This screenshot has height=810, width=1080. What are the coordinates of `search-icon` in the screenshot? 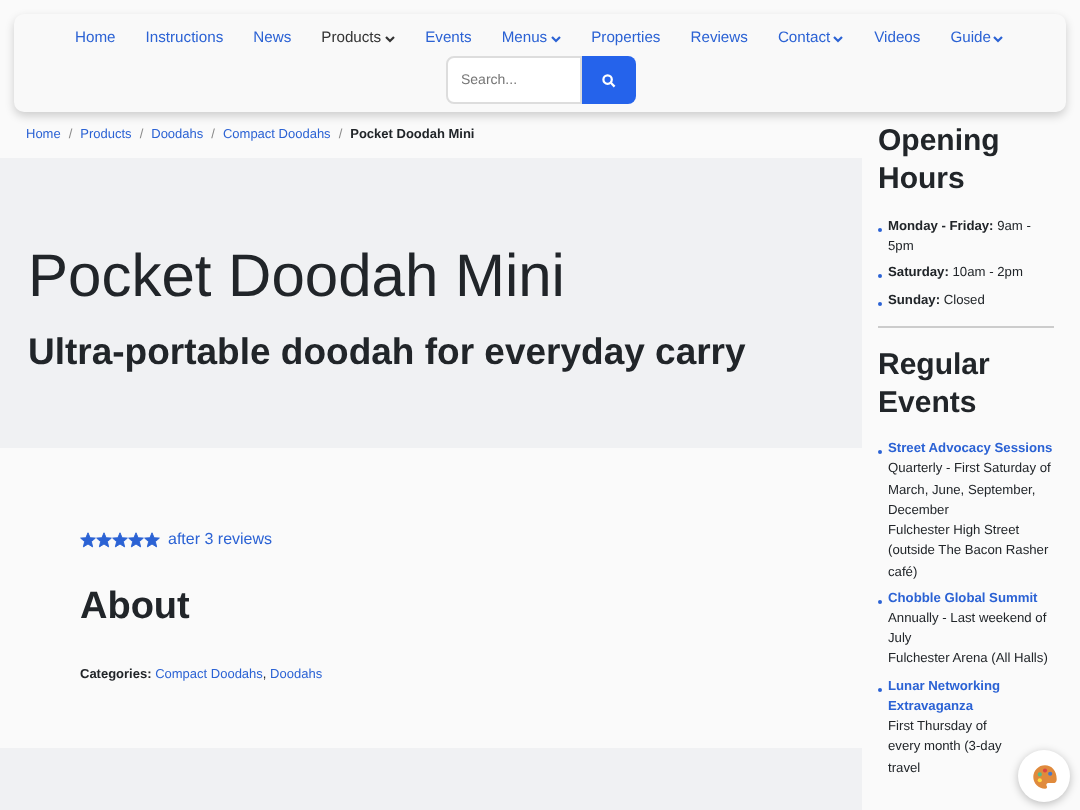 It's located at (608, 80).